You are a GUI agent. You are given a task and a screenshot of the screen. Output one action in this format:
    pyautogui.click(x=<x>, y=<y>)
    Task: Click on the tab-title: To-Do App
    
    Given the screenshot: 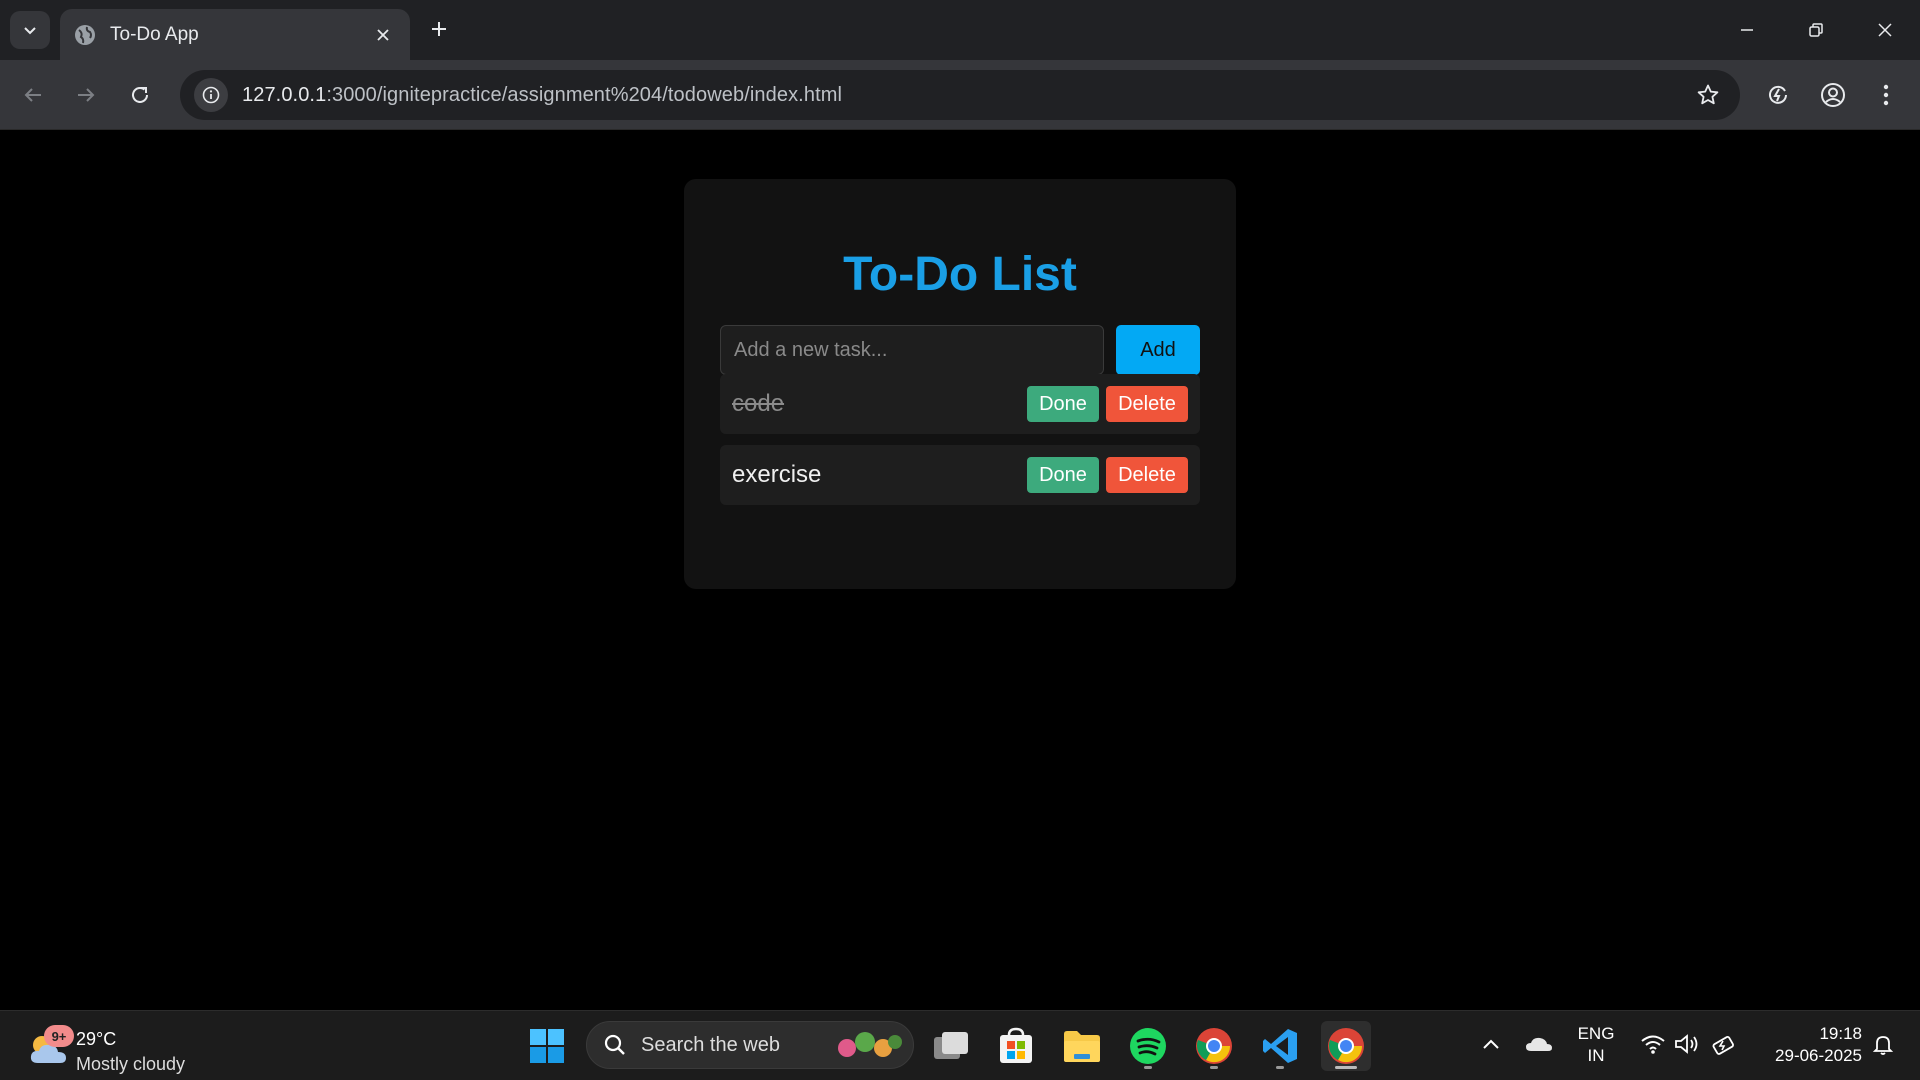 What is the action you would take?
    pyautogui.click(x=154, y=34)
    